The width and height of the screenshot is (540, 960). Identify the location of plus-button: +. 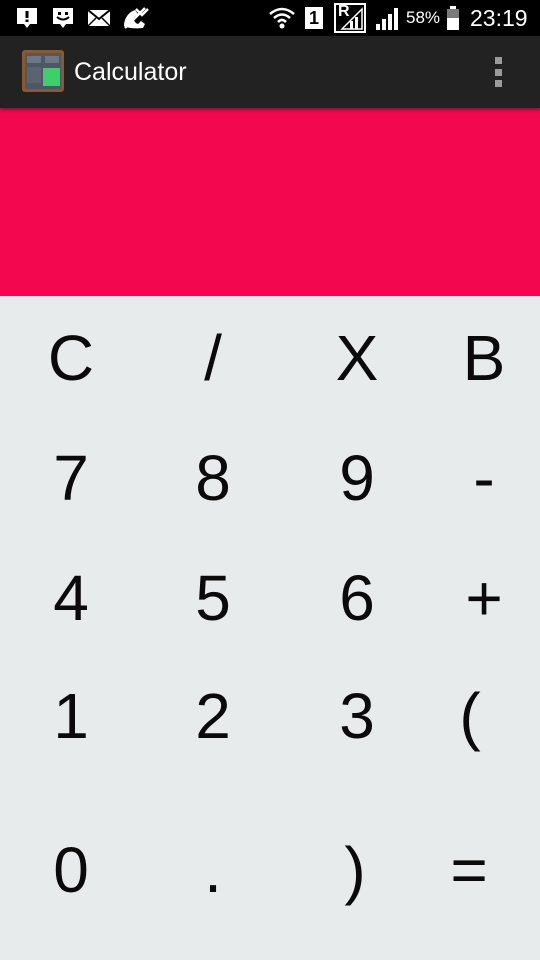
(482, 598).